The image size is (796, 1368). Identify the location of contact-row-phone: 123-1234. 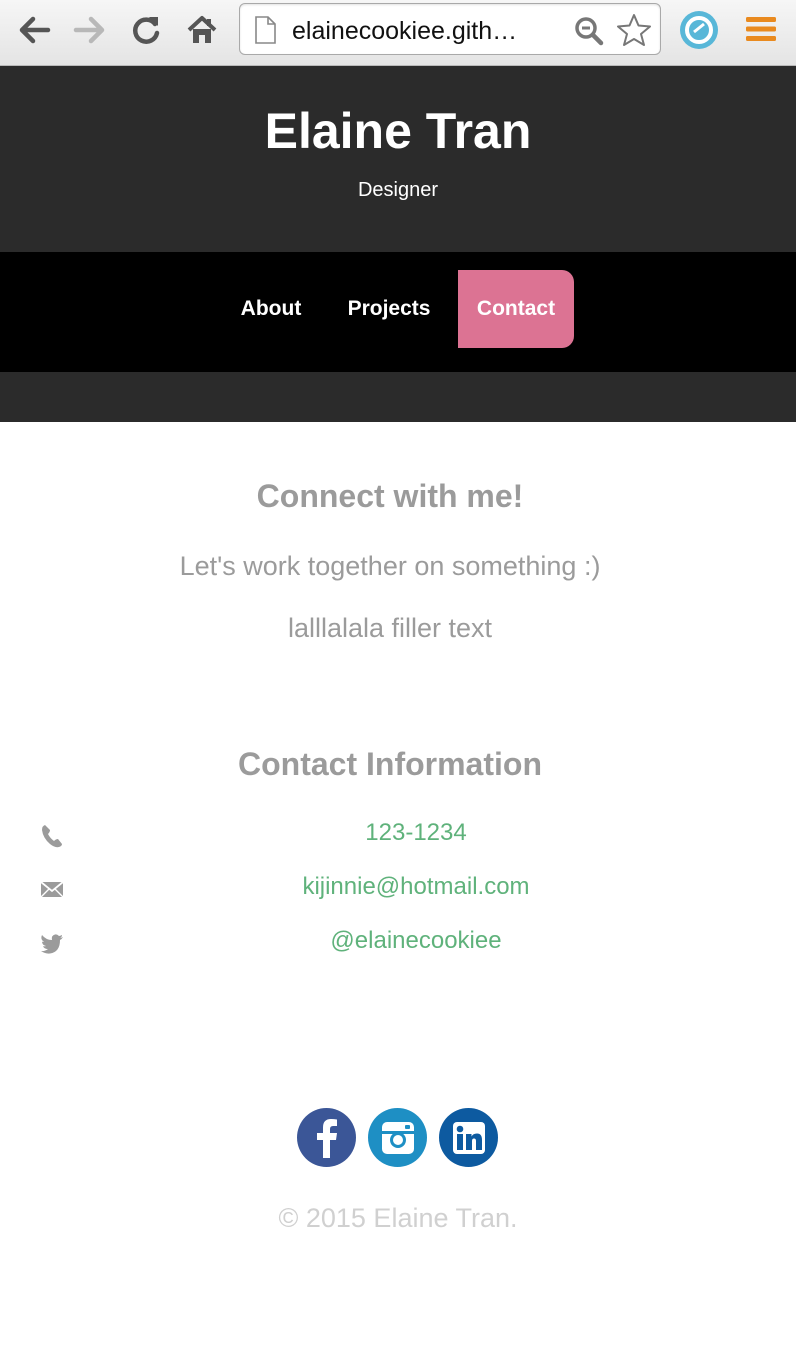
(398, 834).